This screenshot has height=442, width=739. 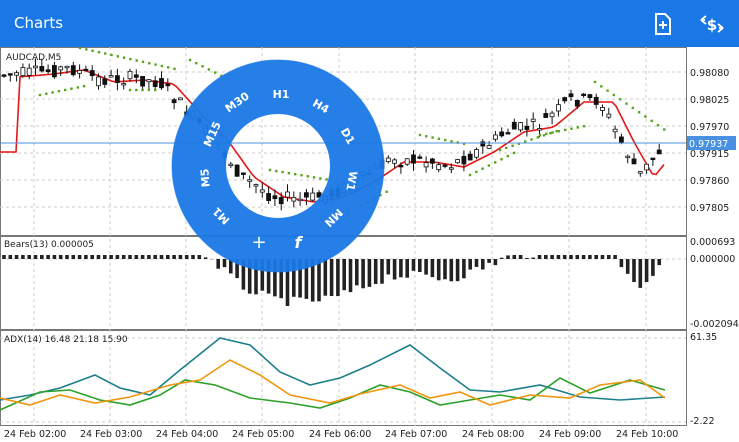 I want to click on price-level-3: 0.97970, so click(x=709, y=127).